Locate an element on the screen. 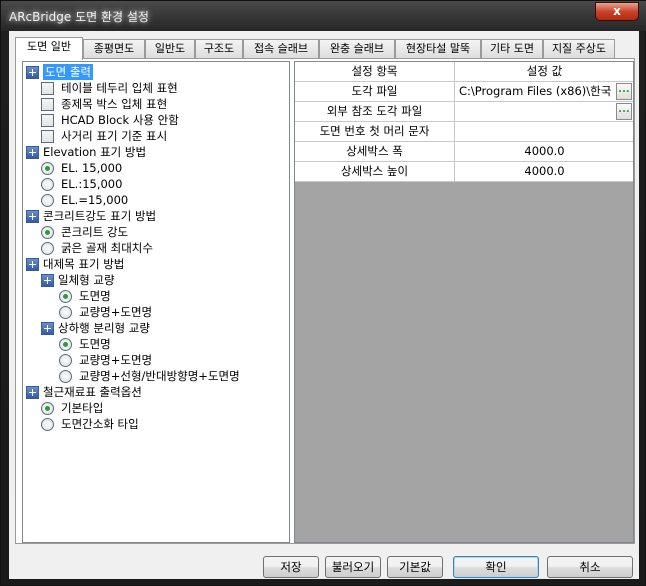 The height and width of the screenshot is (586, 646). tree-label: 테이블 테두리 입체 표현 is located at coordinates (119, 88).